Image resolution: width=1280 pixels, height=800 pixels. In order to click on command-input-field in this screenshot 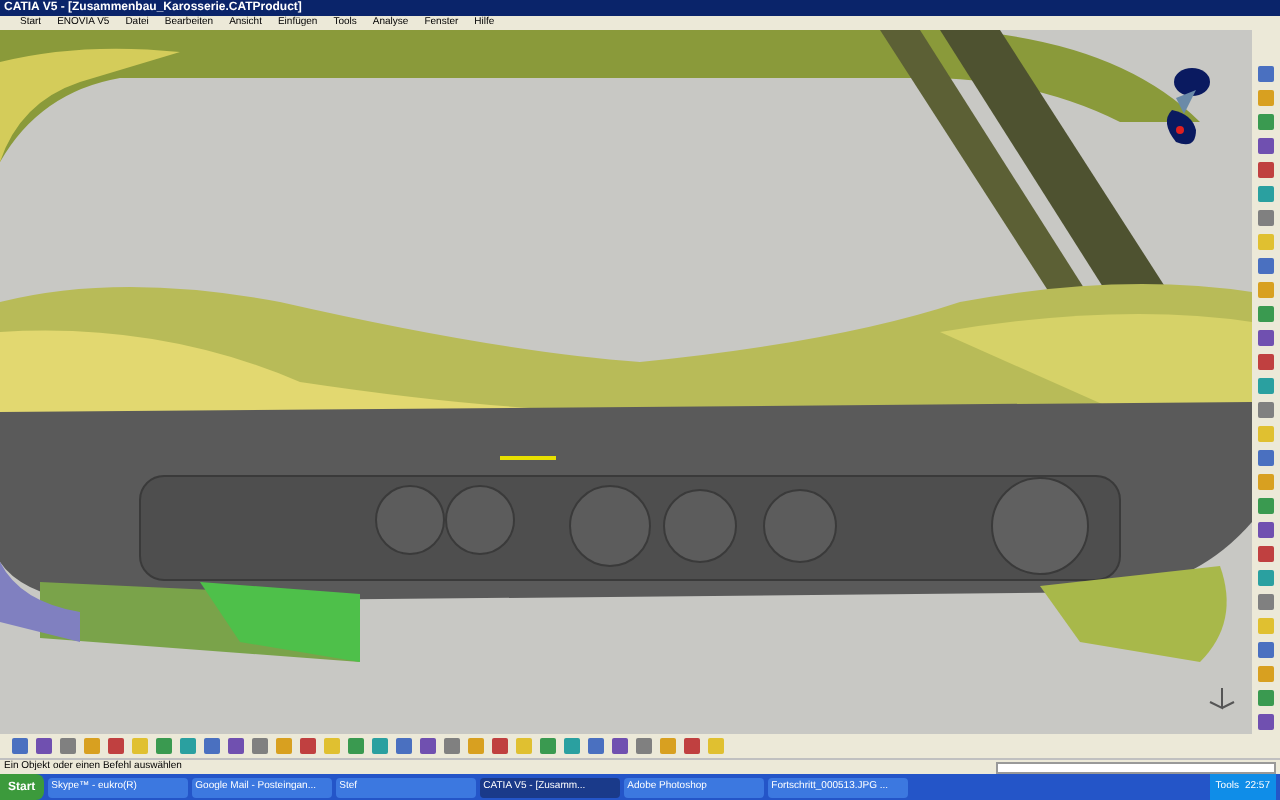, I will do `click(1136, 767)`.